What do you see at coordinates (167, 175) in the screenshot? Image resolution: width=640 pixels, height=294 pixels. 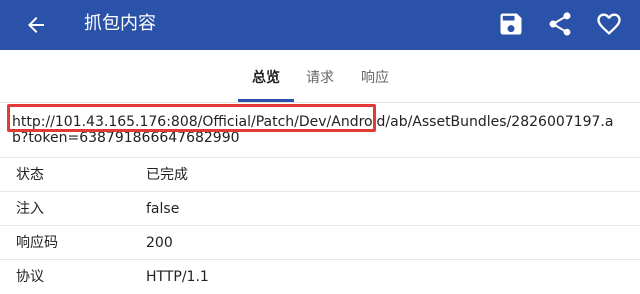 I see `detail-value: 已完成` at bounding box center [167, 175].